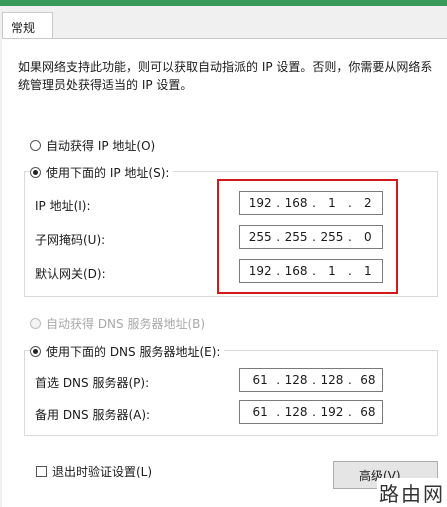 Image resolution: width=447 pixels, height=507 pixels. I want to click on subnet-mask-label: 子网掩码(U):, so click(70, 240).